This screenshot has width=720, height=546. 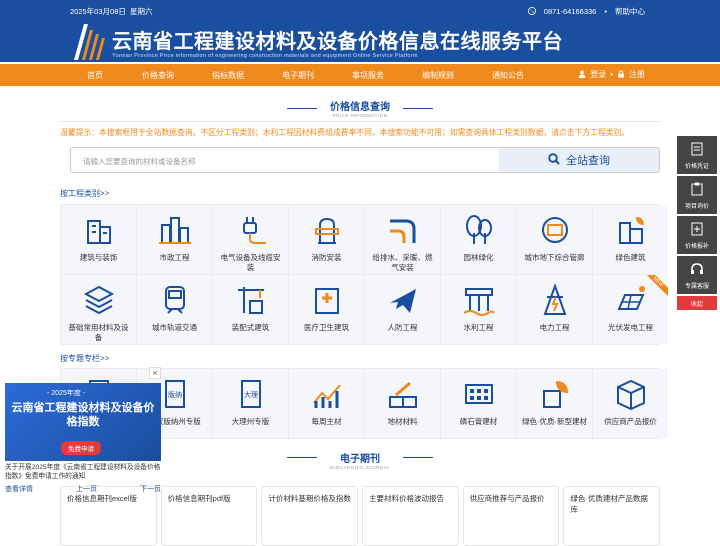 What do you see at coordinates (555, 230) in the screenshot?
I see `tunnel-icon` at bounding box center [555, 230].